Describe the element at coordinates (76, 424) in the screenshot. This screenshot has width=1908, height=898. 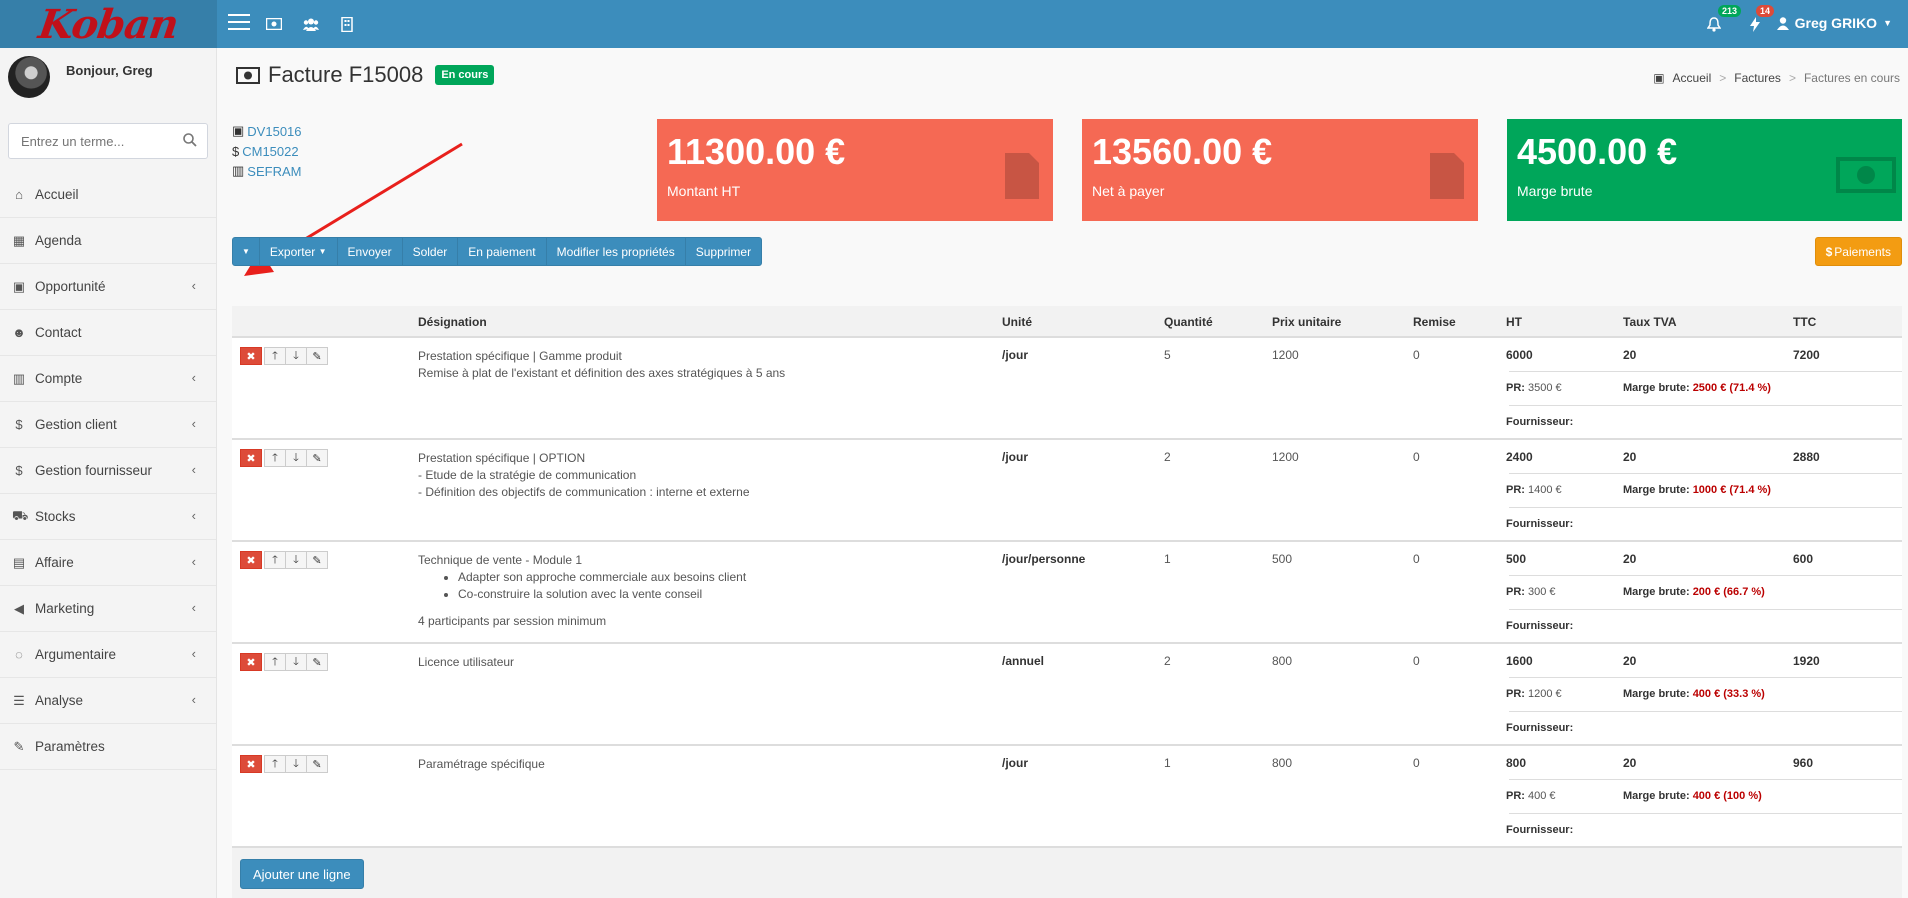
I see `sidebar-item-label: Gestion client` at that location.